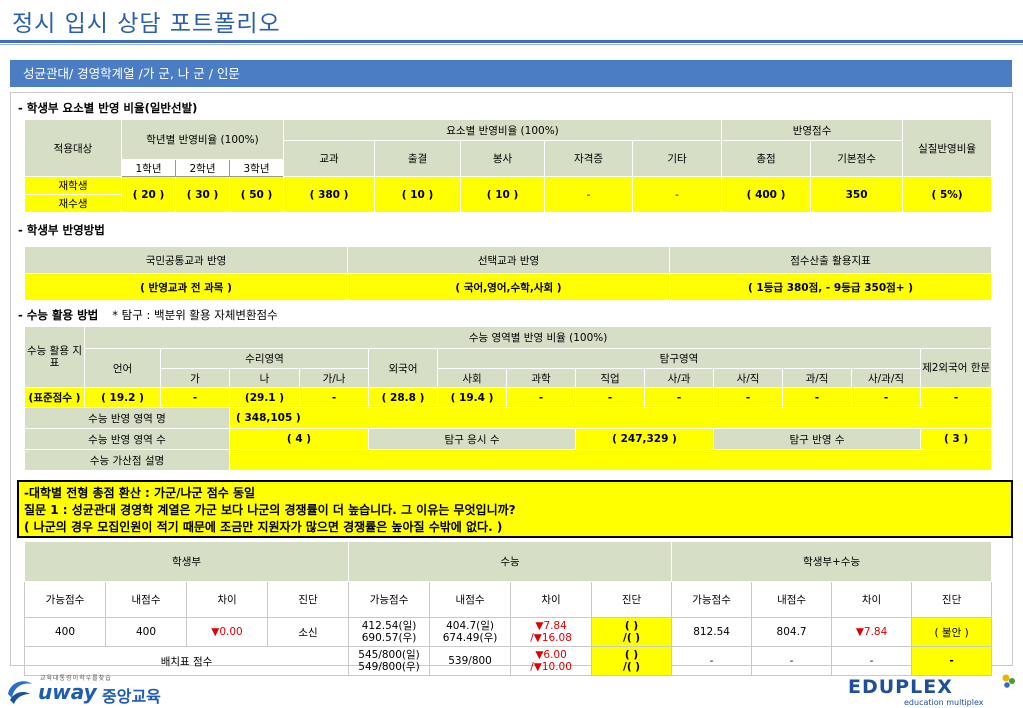 This screenshot has height=708, width=1023. Describe the element at coordinates (792, 661) in the screenshot. I see `r2-b-mine: -` at that location.